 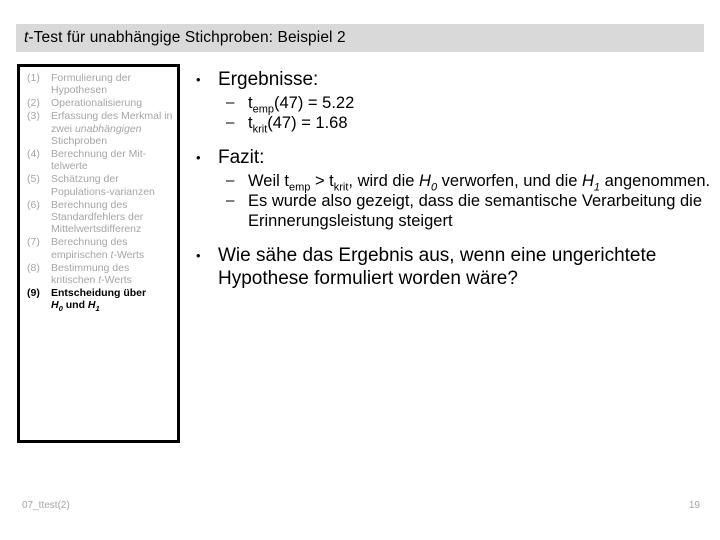 What do you see at coordinates (112, 300) in the screenshot?
I see `step-label: Entscheidung über H0 und H1` at bounding box center [112, 300].